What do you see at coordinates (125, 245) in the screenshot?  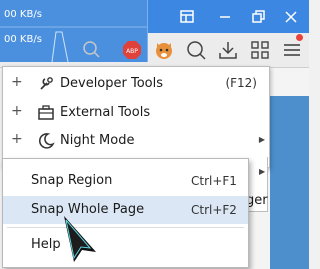 I see `submenu-item-help: Help` at bounding box center [125, 245].